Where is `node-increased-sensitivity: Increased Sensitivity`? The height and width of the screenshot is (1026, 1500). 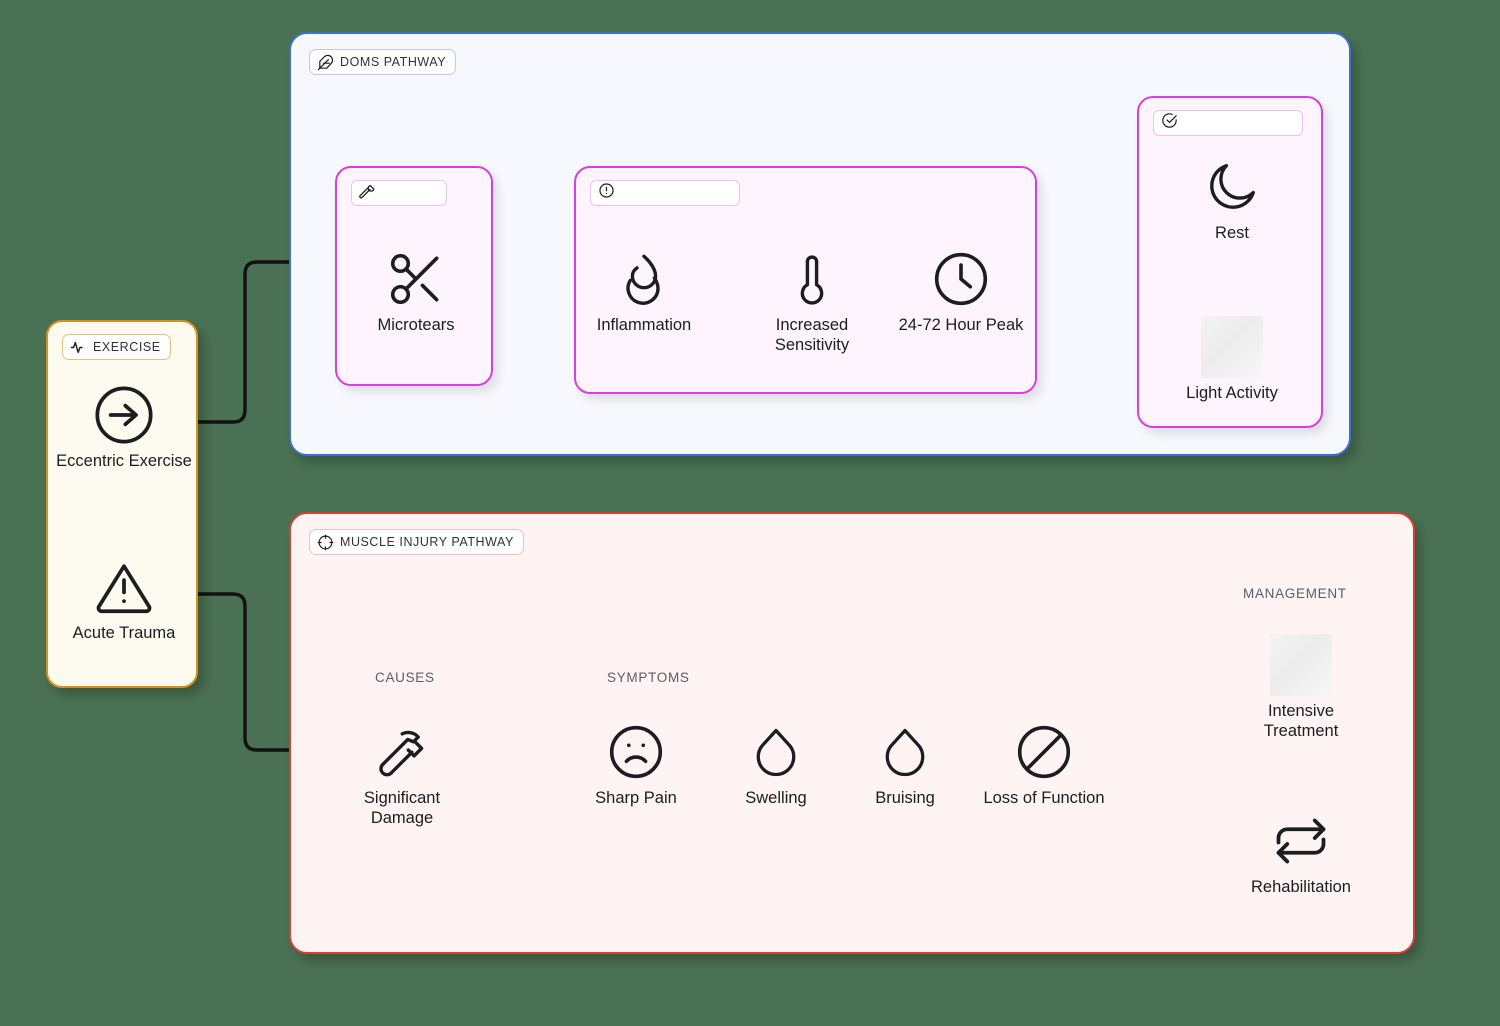 node-increased-sensitivity: Increased Sensitivity is located at coordinates (812, 301).